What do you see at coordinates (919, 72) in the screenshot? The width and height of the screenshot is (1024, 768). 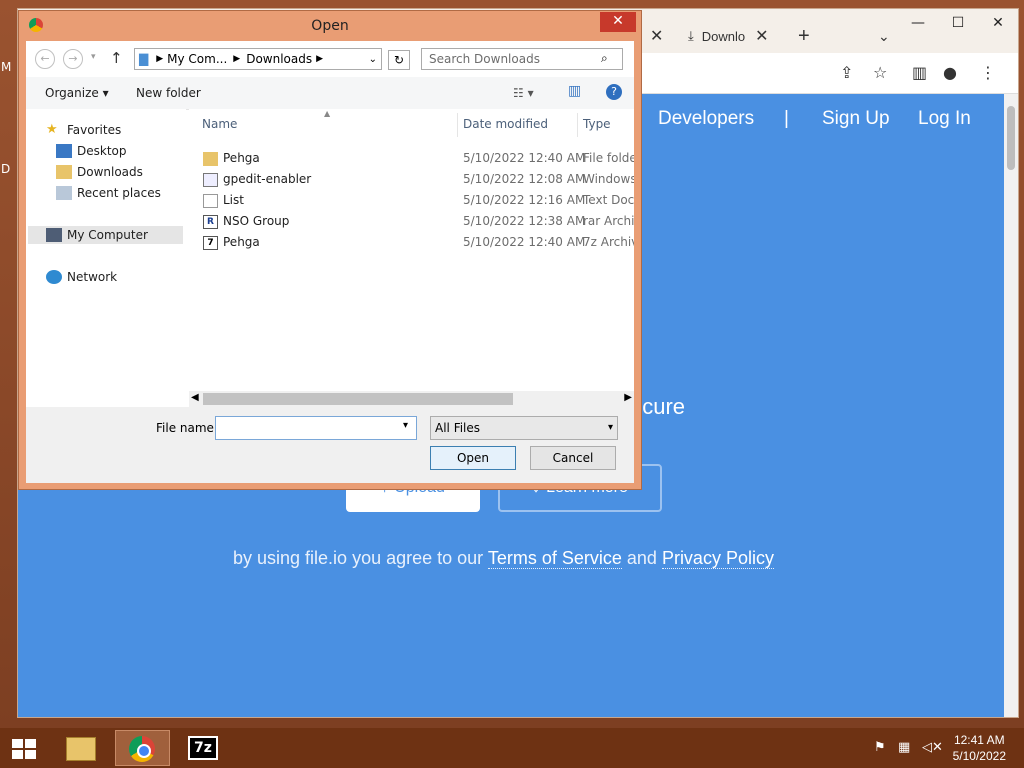 I see `side-panel-icon: ▥` at bounding box center [919, 72].